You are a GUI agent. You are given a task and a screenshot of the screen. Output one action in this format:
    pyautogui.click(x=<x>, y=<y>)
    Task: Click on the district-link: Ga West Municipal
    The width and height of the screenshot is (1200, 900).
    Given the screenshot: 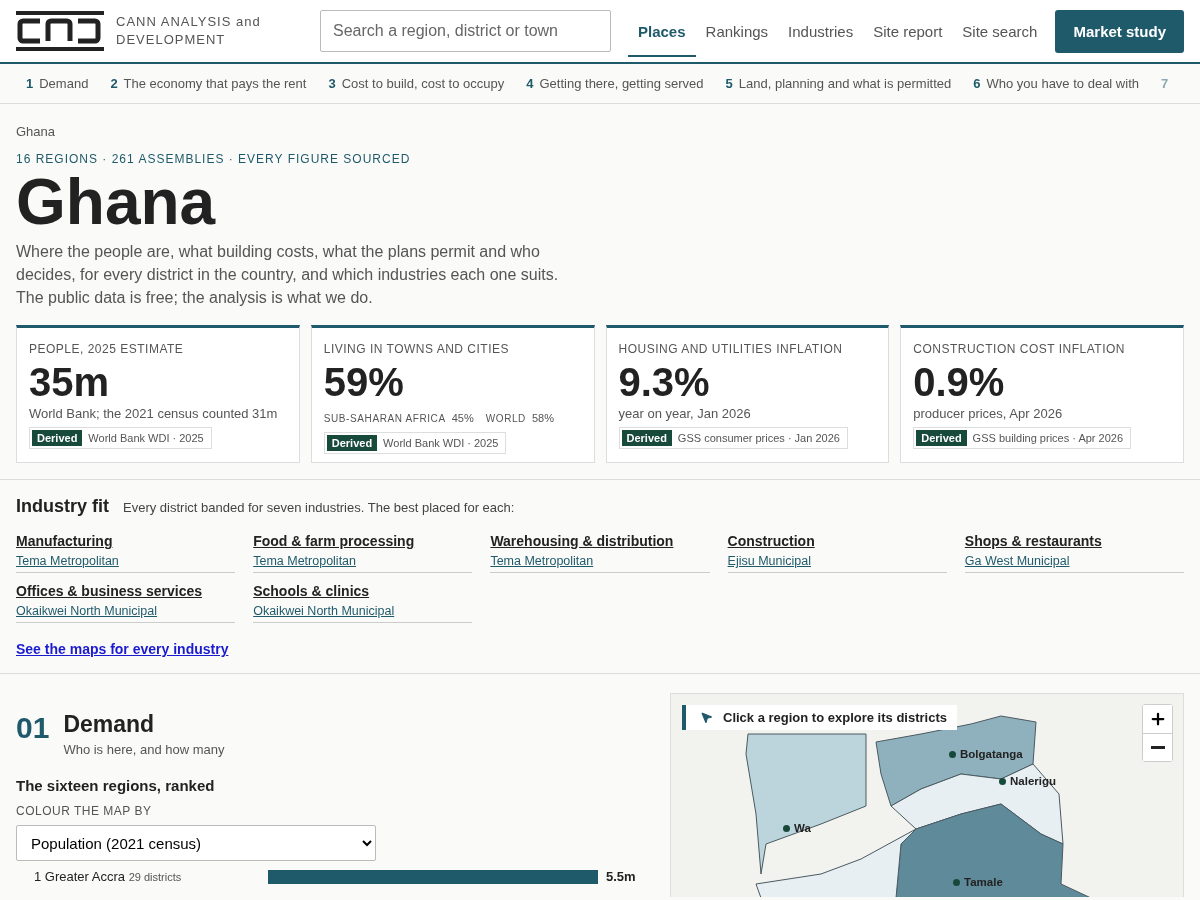 What is the action you would take?
    pyautogui.click(x=1017, y=561)
    